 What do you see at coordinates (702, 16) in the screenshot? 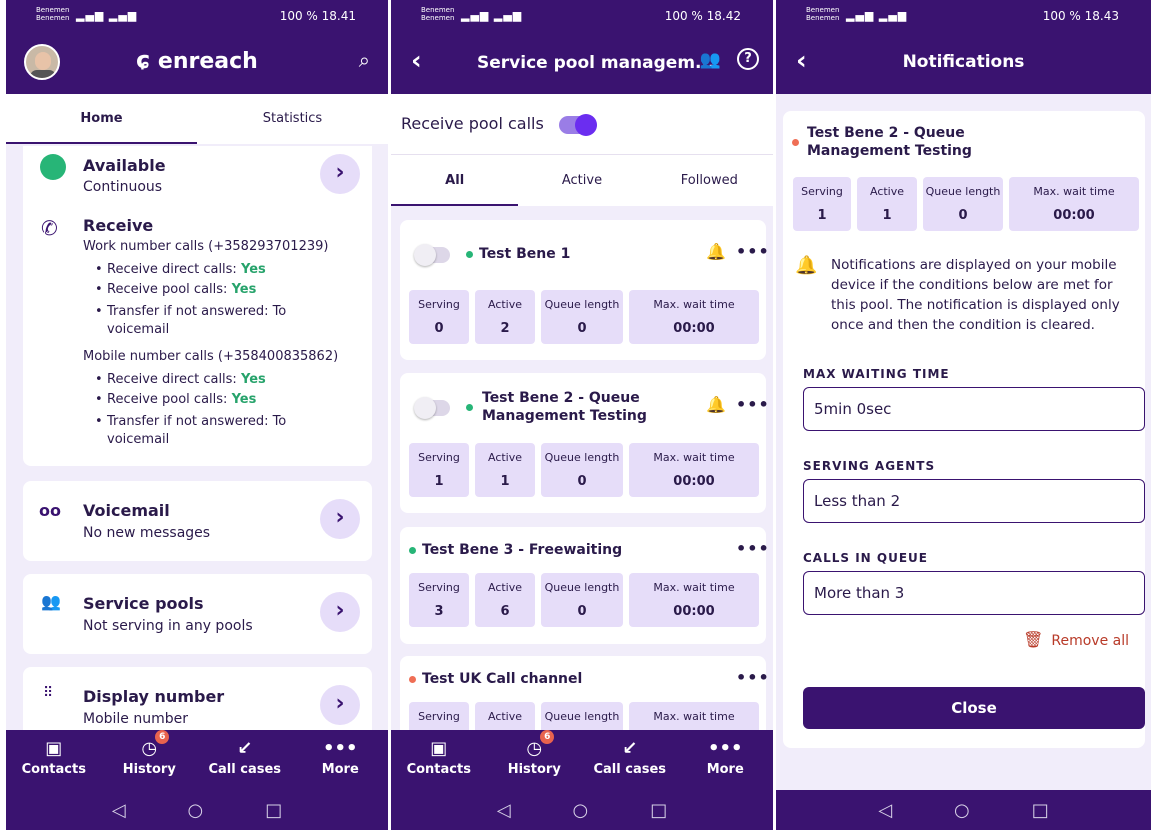
I see `battery-clock: 100 % 18.42` at bounding box center [702, 16].